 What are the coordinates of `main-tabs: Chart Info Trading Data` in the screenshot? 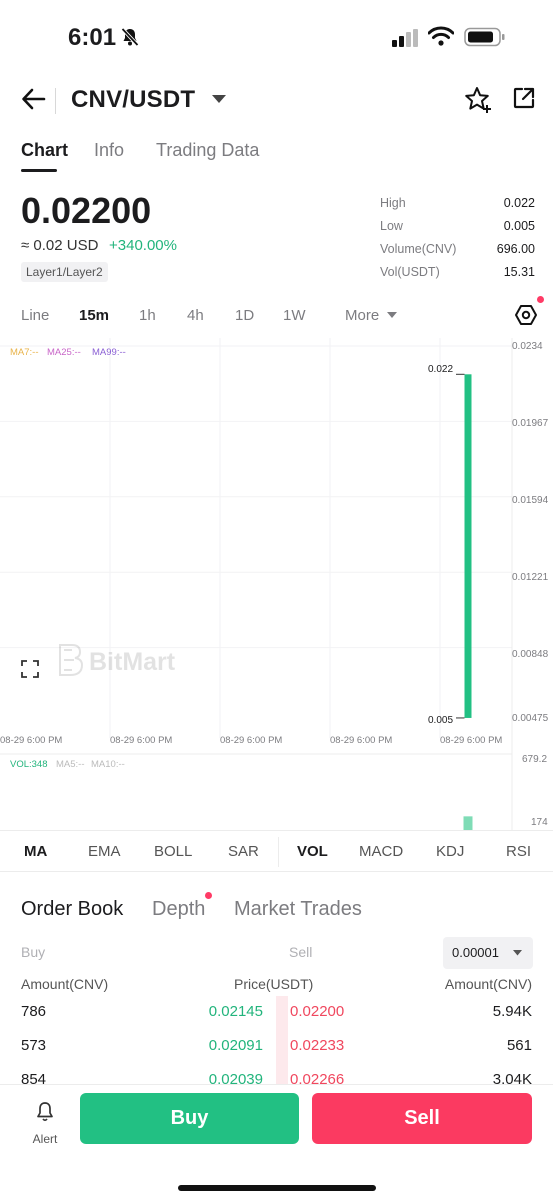 It's located at (276, 156).